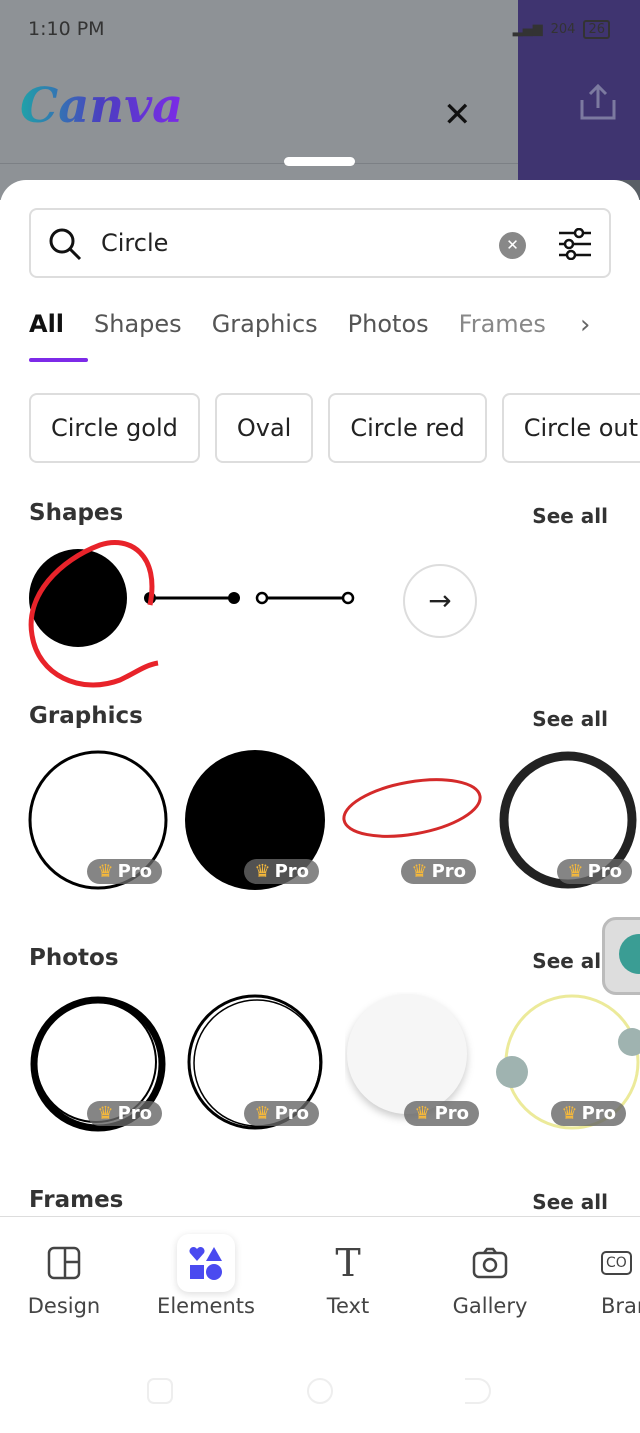 This screenshot has width=640, height=1433. Describe the element at coordinates (570, 719) in the screenshot. I see `graphics-see-all: See all` at that location.